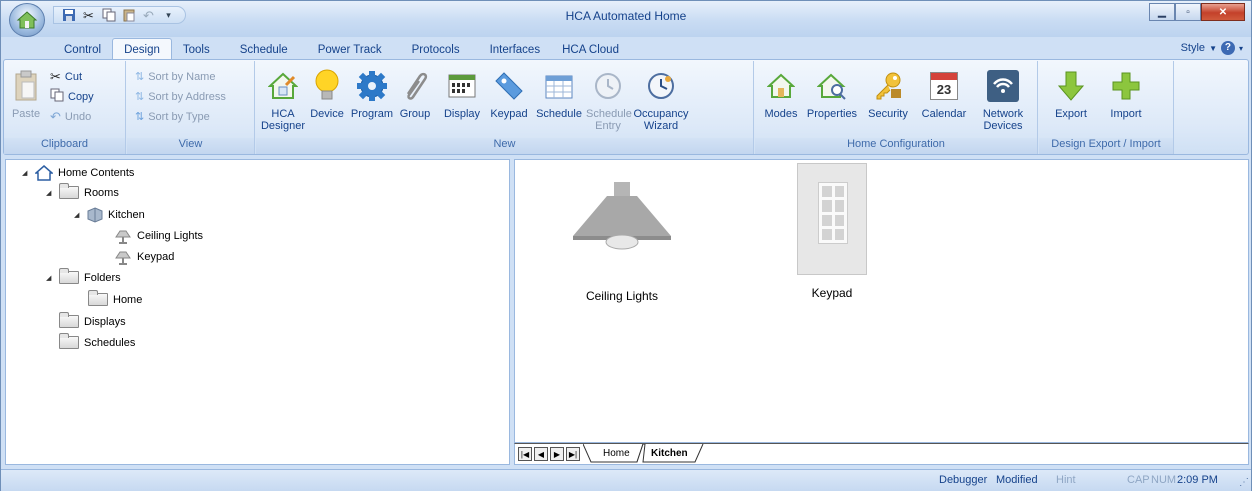 The image size is (1252, 491). Describe the element at coordinates (415, 93) in the screenshot. I see `group-button: Group` at that location.